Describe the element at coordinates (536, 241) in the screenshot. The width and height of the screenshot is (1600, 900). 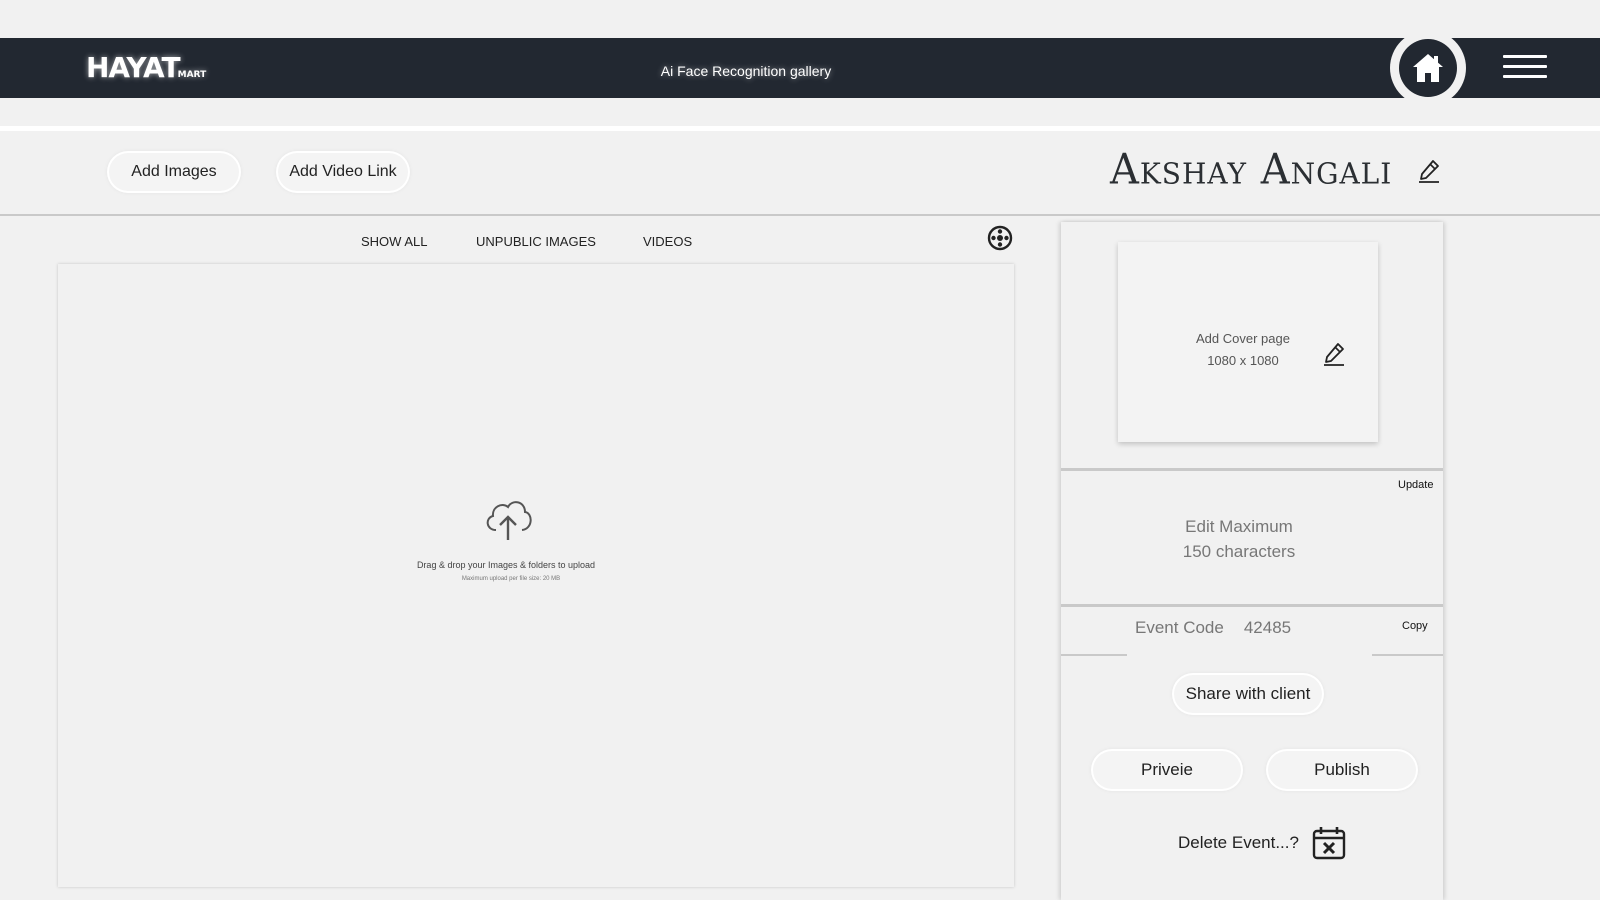
I see `tab-unpublic-images: UNPUBLIC IMAGES` at that location.